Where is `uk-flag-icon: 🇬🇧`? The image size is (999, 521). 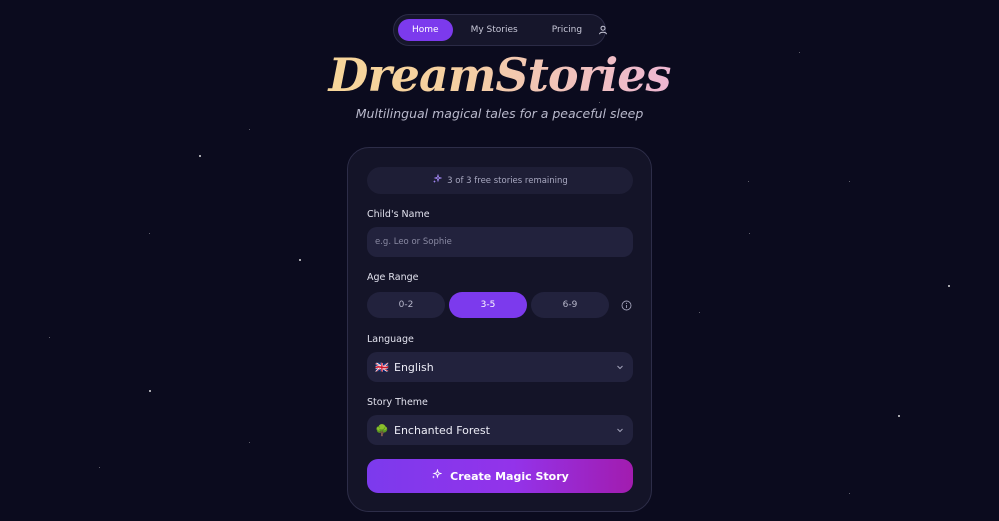
uk-flag-icon: 🇬🇧 is located at coordinates (382, 367).